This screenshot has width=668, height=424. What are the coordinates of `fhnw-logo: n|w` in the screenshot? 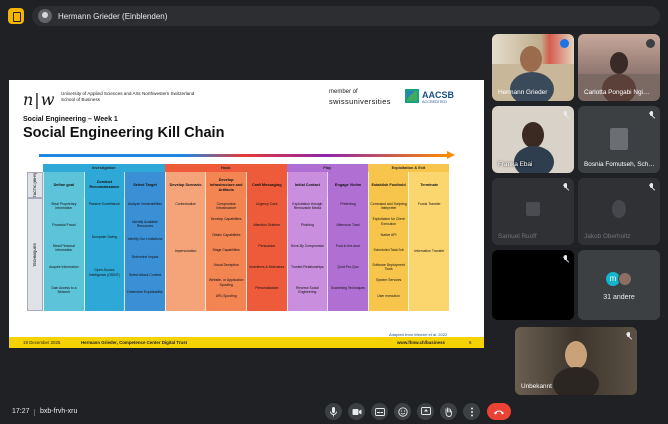 It's located at (39, 99).